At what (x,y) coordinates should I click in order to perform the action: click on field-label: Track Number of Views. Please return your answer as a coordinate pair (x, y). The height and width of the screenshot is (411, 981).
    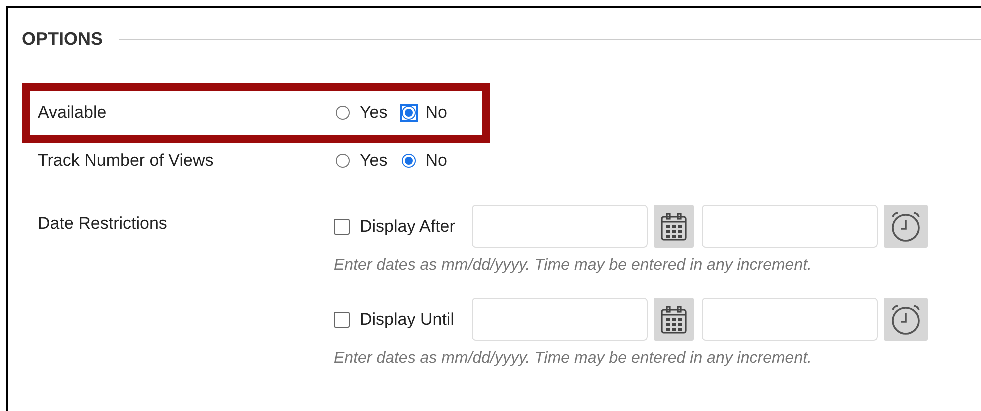
    Looking at the image, I should click on (126, 161).